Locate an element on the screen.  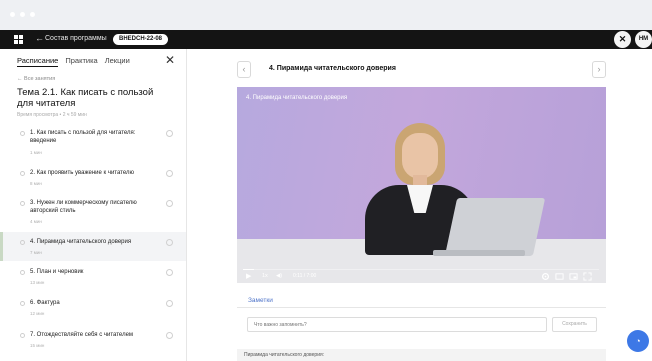
lesson-title: 2. Как проявить уважение к читателю is located at coordinates (82, 173).